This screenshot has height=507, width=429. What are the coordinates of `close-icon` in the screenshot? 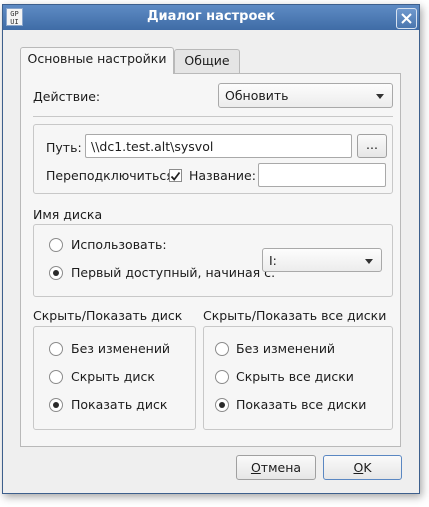 It's located at (406, 18).